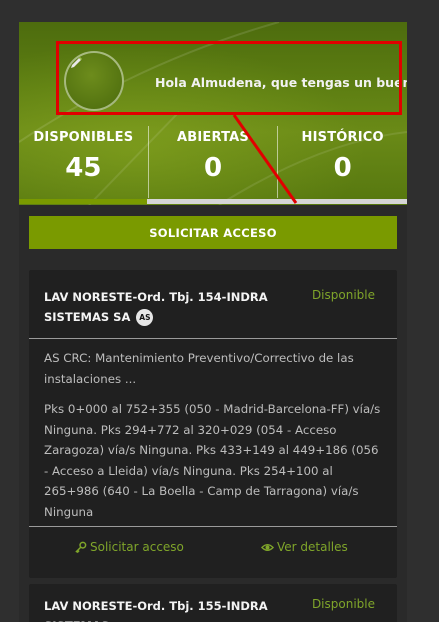 This screenshot has width=439, height=622. I want to click on stat-historico: HISTÓRICO 0, so click(342, 162).